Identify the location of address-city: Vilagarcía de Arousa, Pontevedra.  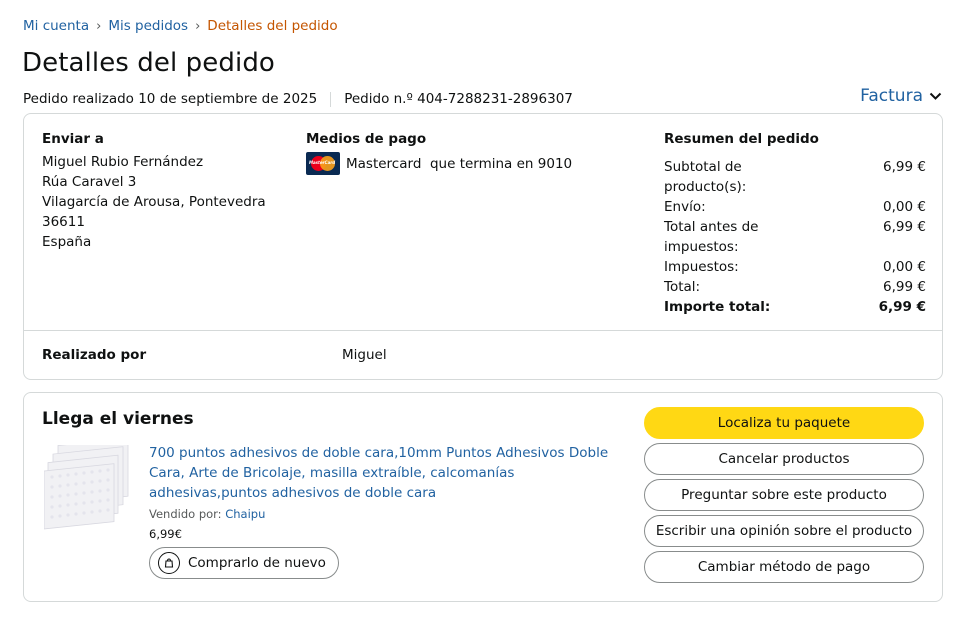
(154, 202).